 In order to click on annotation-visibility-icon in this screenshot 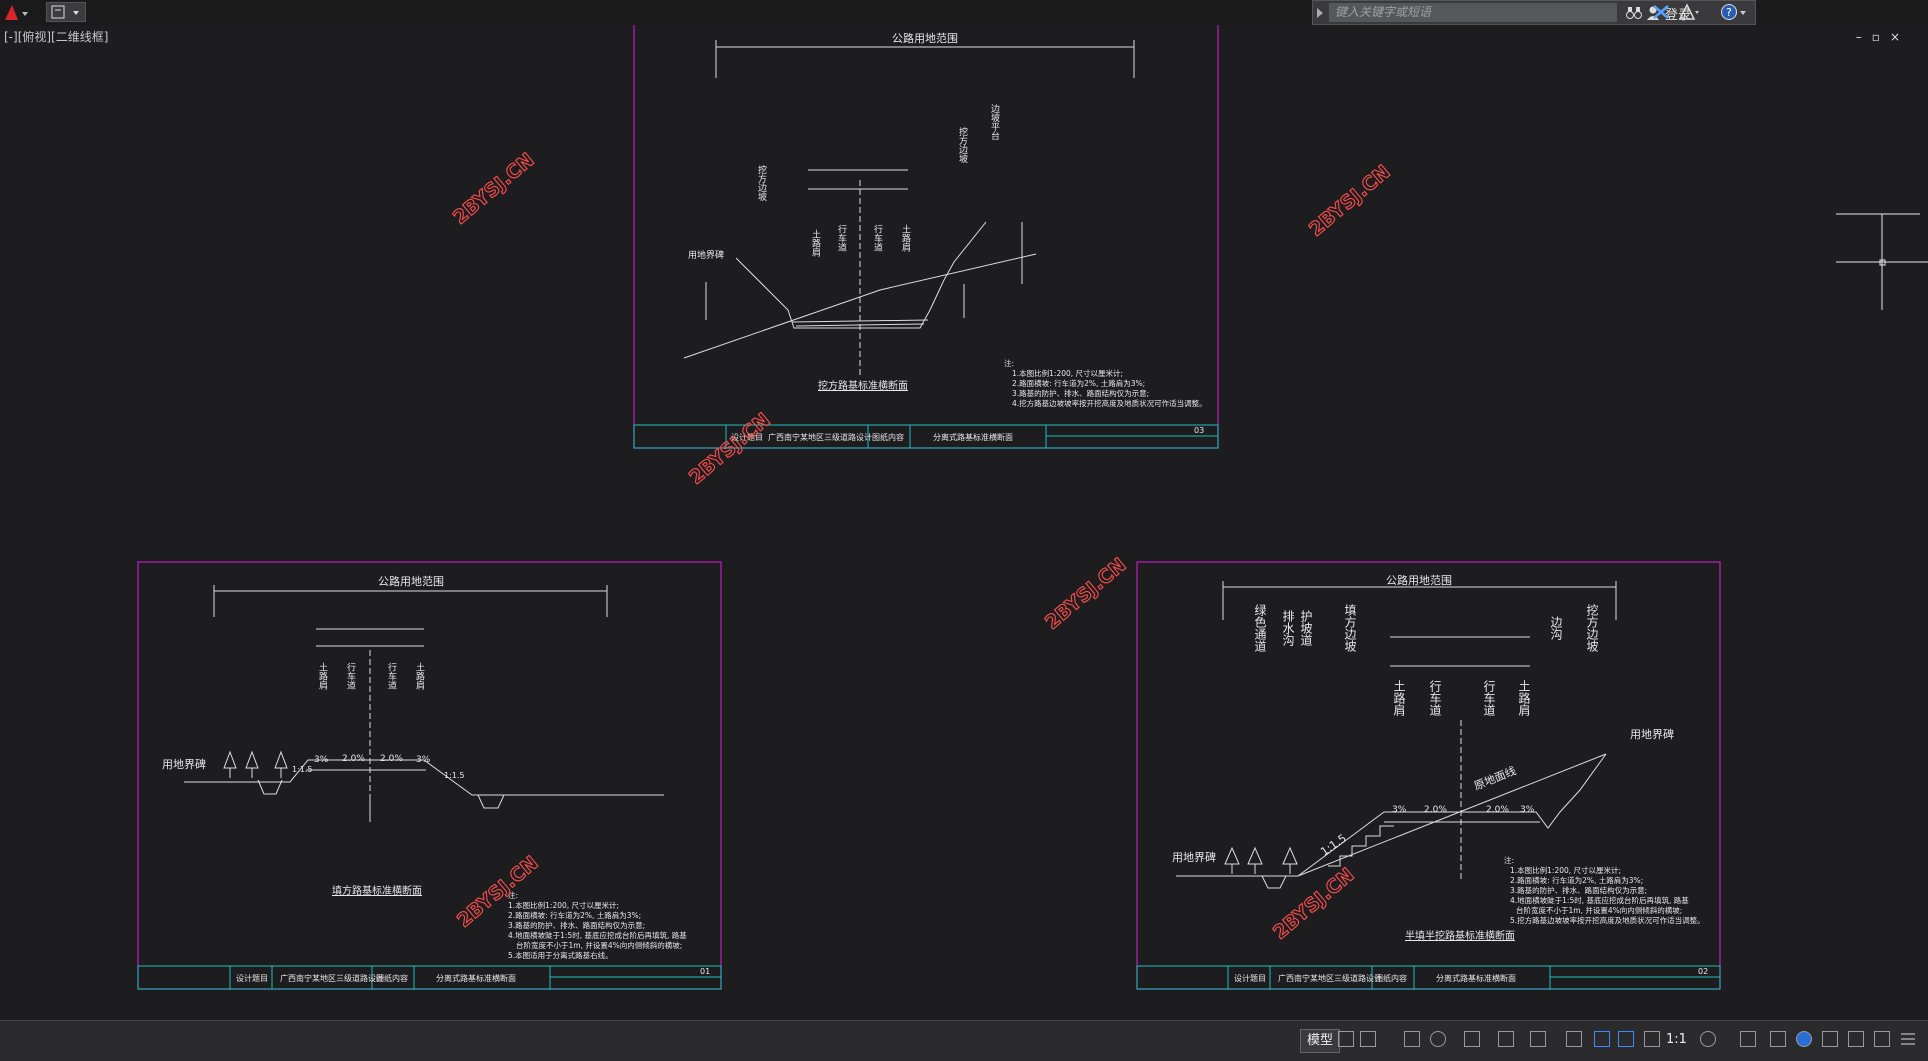, I will do `click(1626, 1039)`.